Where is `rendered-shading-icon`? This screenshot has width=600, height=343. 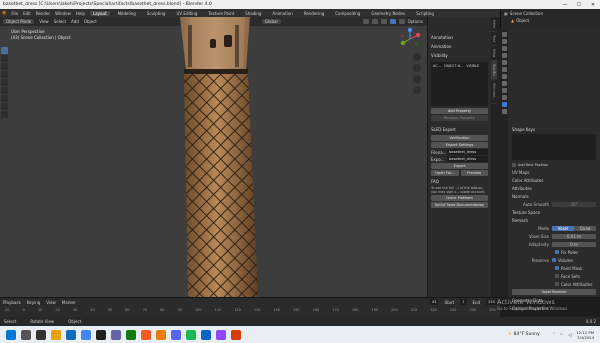
rendered-shading-icon is located at coordinates (401, 21).